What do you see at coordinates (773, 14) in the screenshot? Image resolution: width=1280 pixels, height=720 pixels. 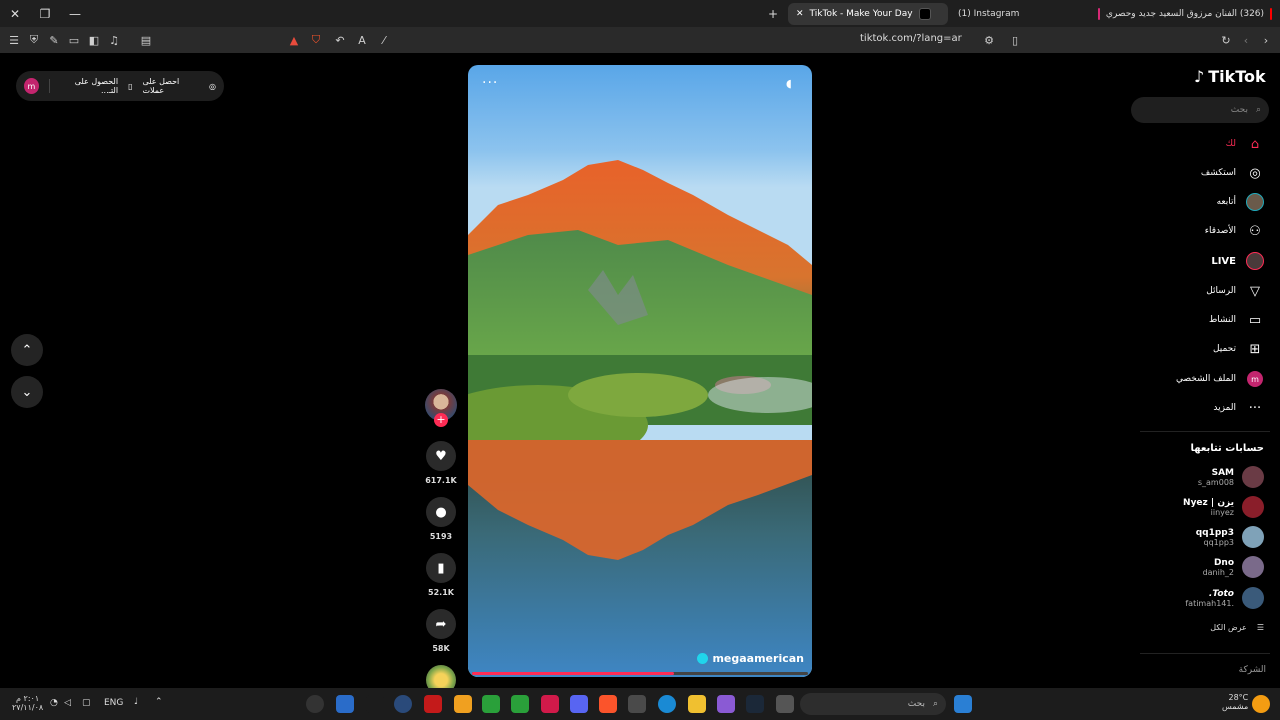 I see `new-tab-icon: +` at bounding box center [773, 14].